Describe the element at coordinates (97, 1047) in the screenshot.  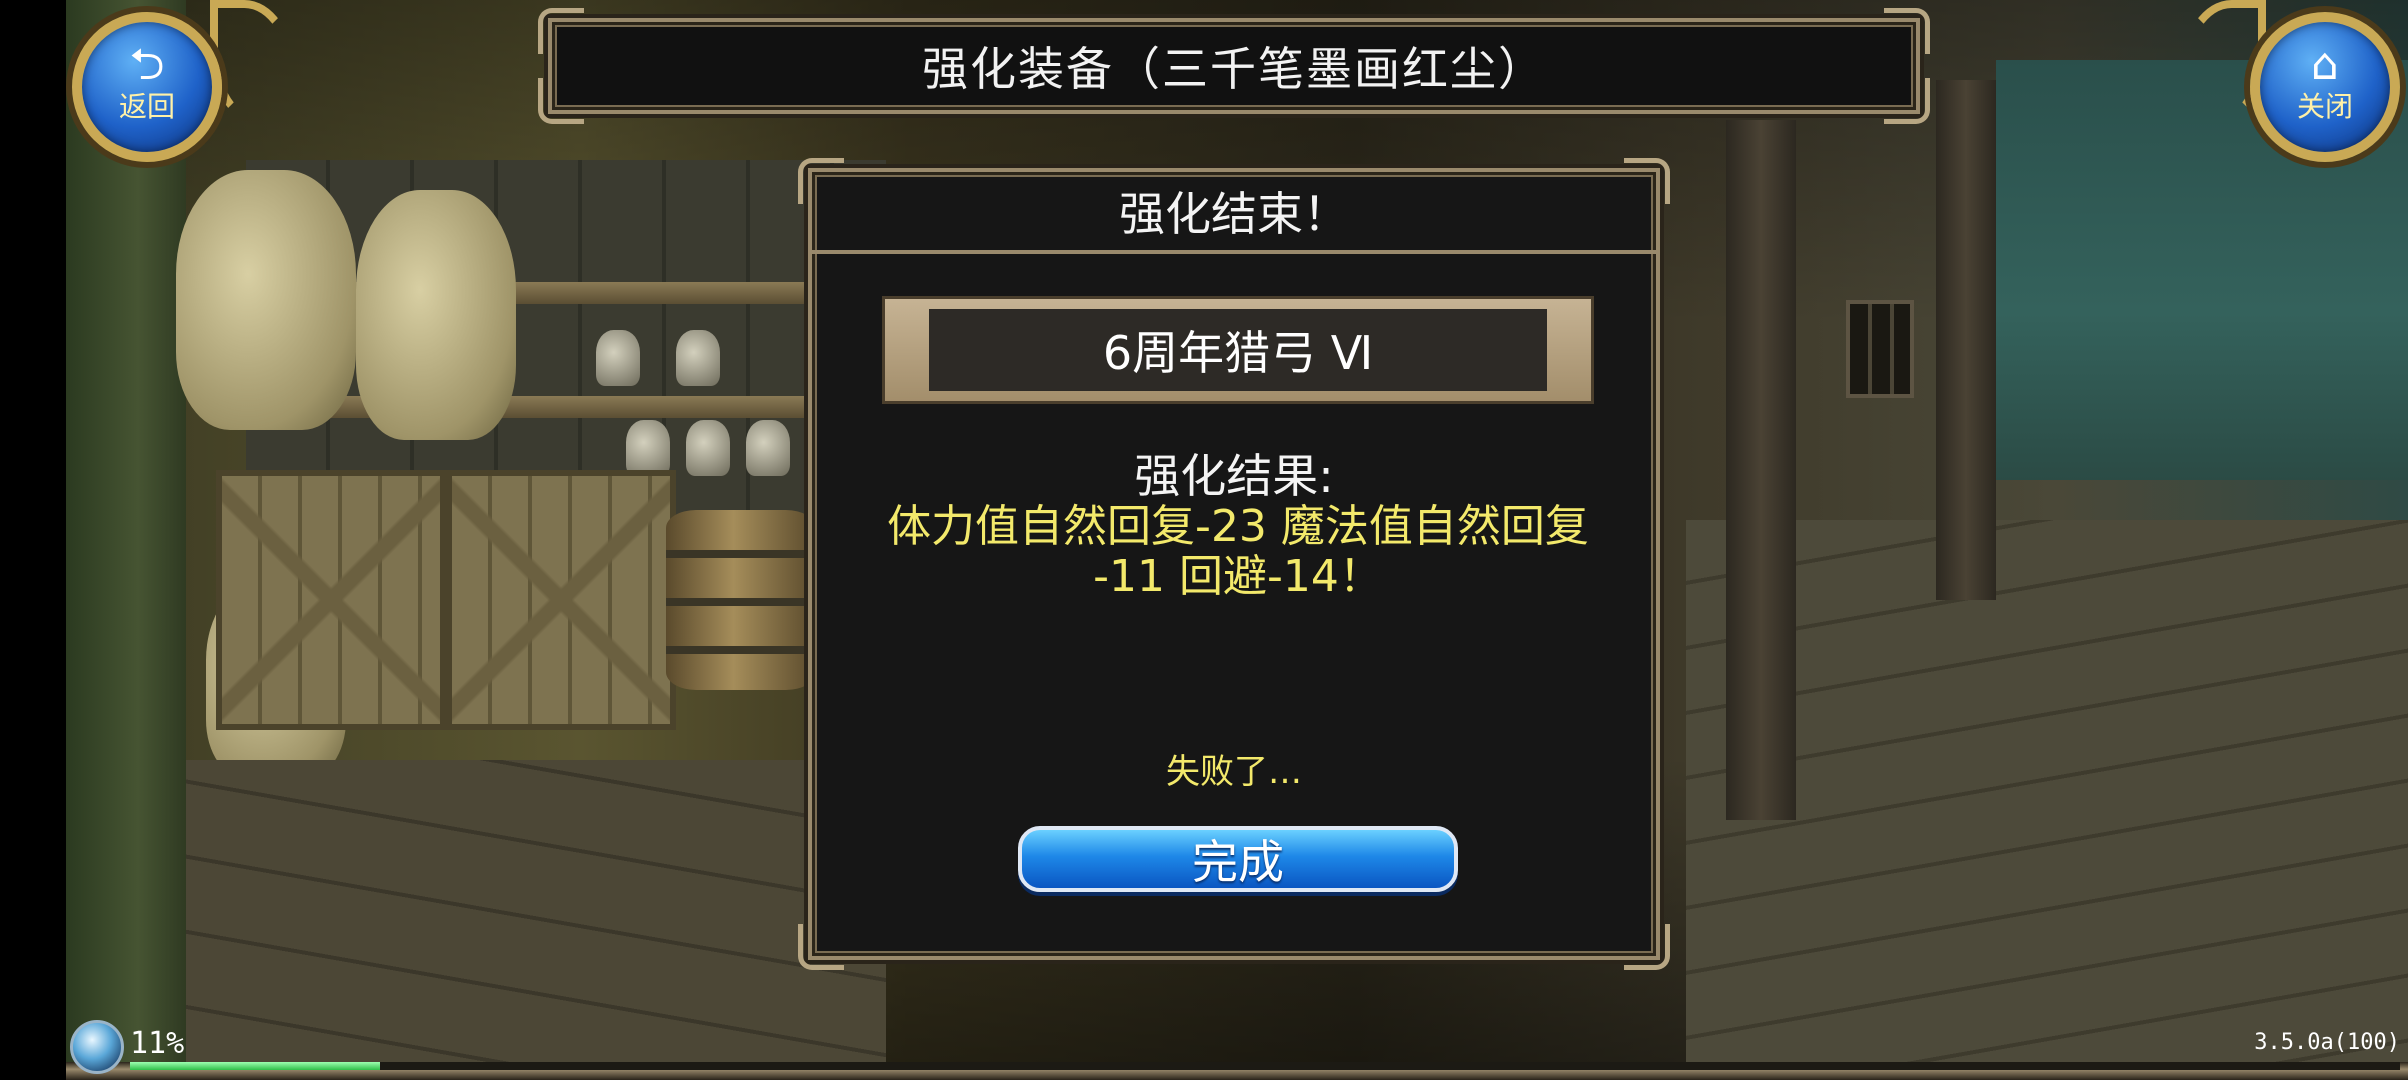
I see `status-orb-icon` at that location.